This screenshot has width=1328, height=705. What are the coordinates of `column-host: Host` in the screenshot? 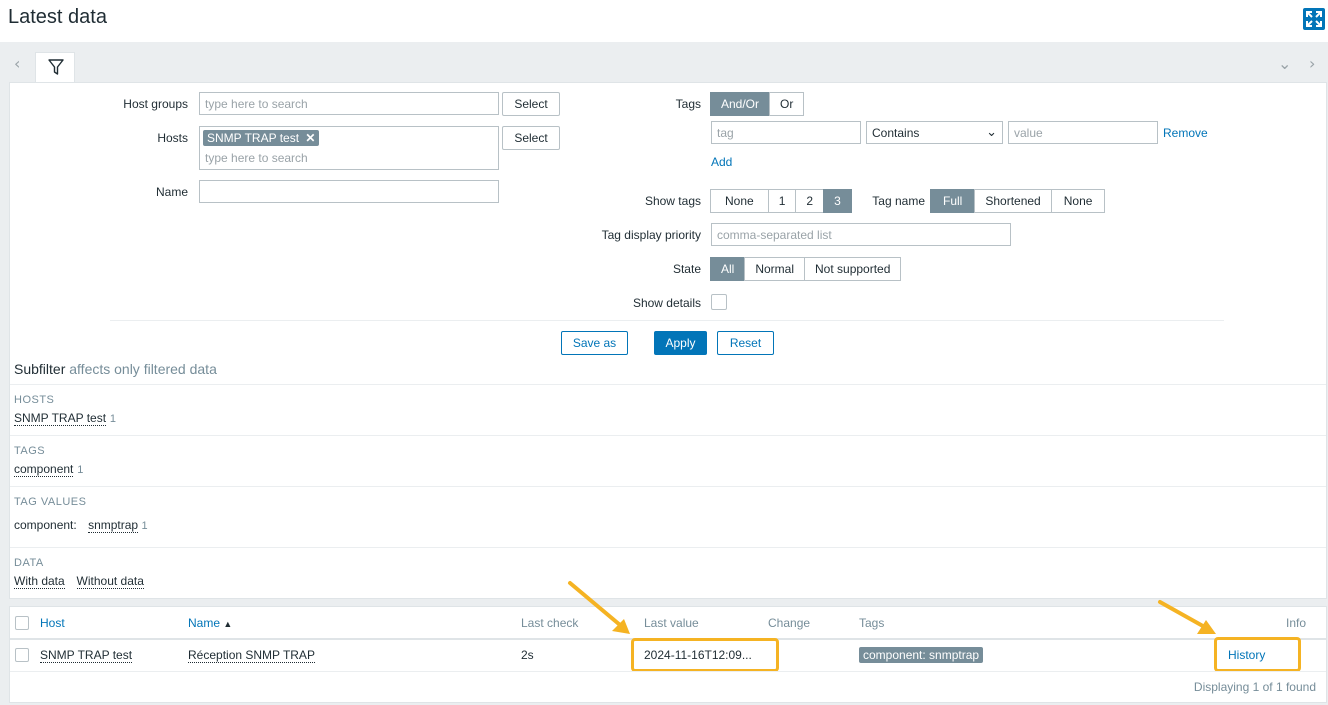 It's located at (52, 623).